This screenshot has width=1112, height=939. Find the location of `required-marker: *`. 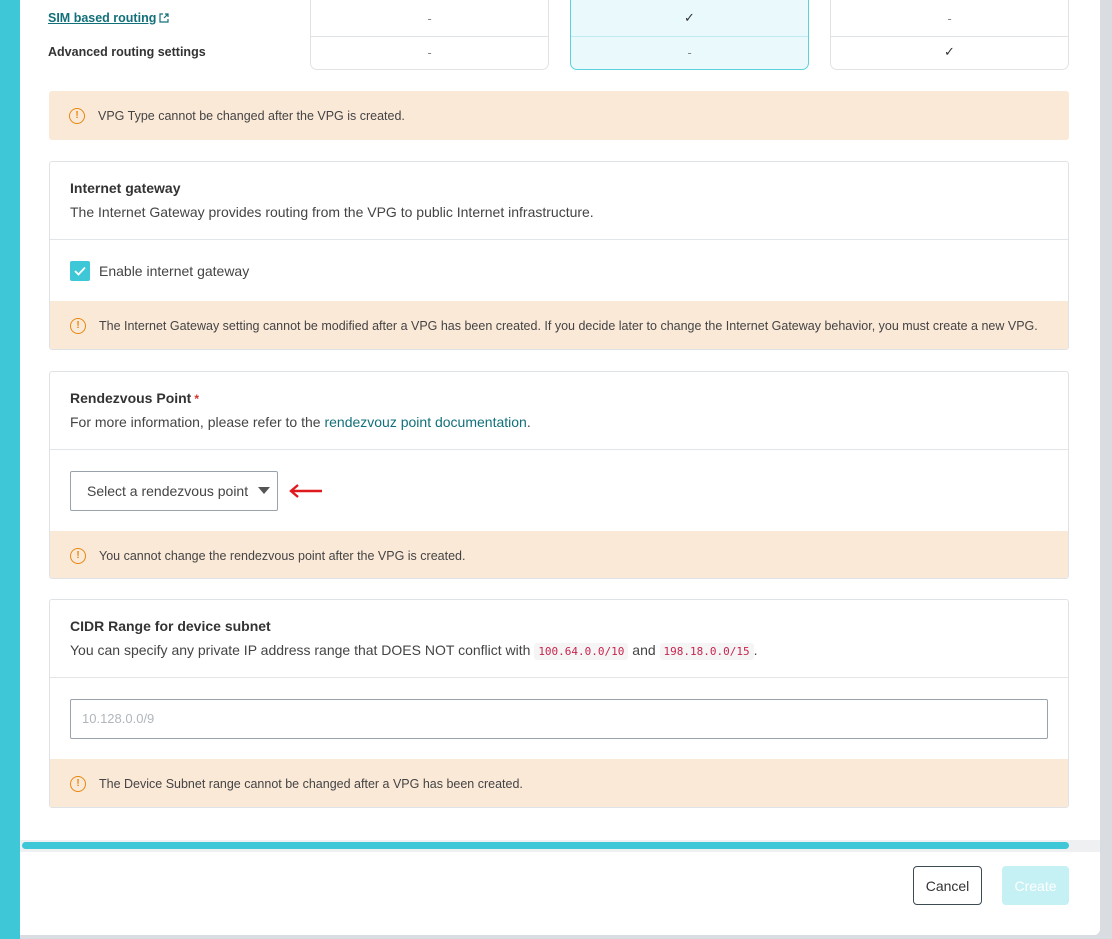

required-marker: * is located at coordinates (197, 399).